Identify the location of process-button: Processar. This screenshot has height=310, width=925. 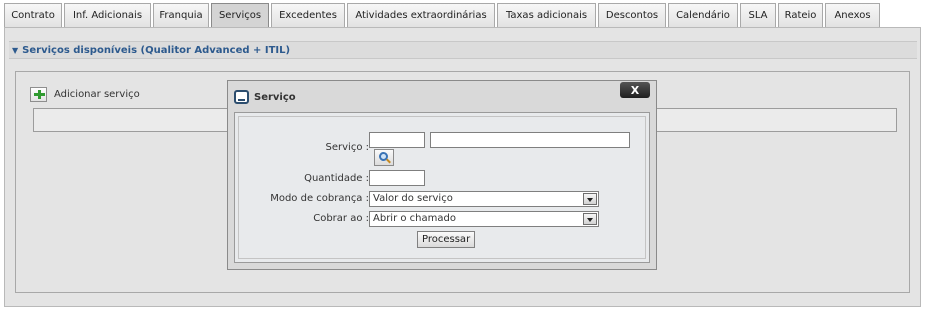
(446, 239).